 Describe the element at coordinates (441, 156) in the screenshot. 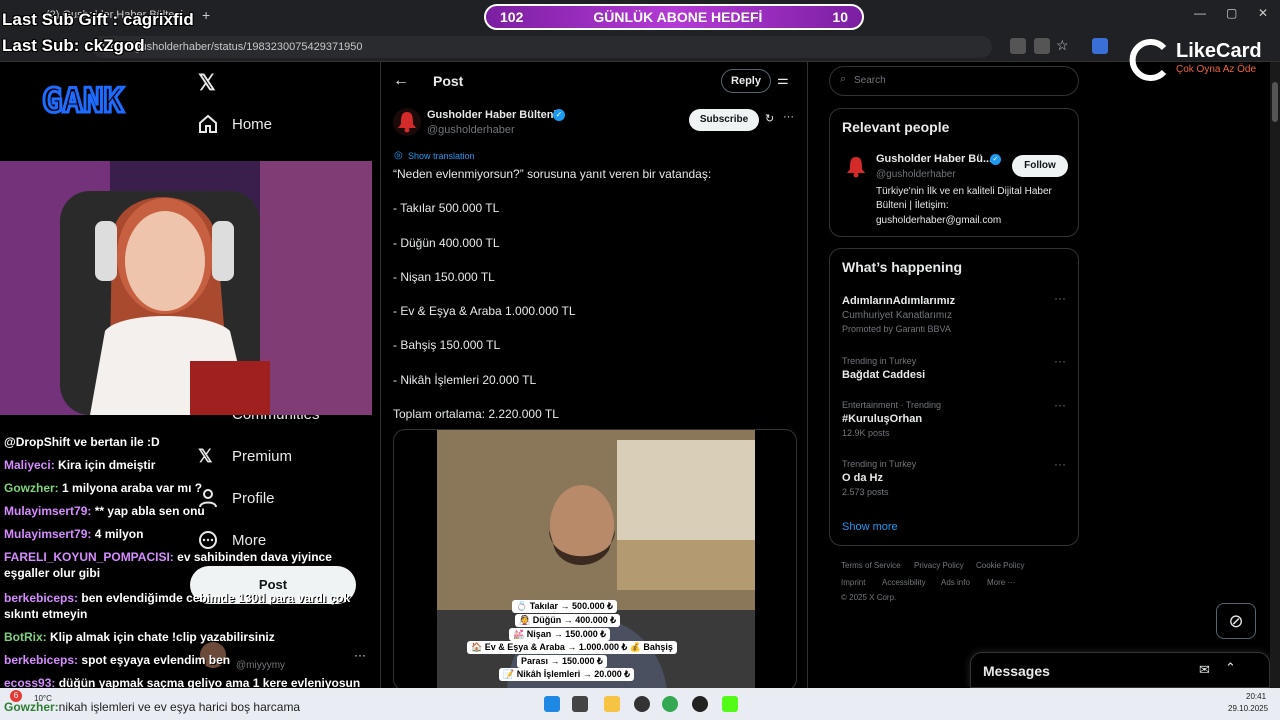

I see `show-translation-link: Show translation` at that location.